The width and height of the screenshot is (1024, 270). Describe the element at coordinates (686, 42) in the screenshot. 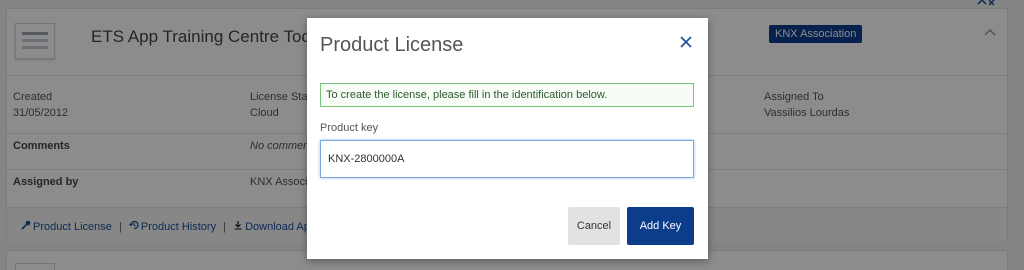

I see `close-icon` at that location.